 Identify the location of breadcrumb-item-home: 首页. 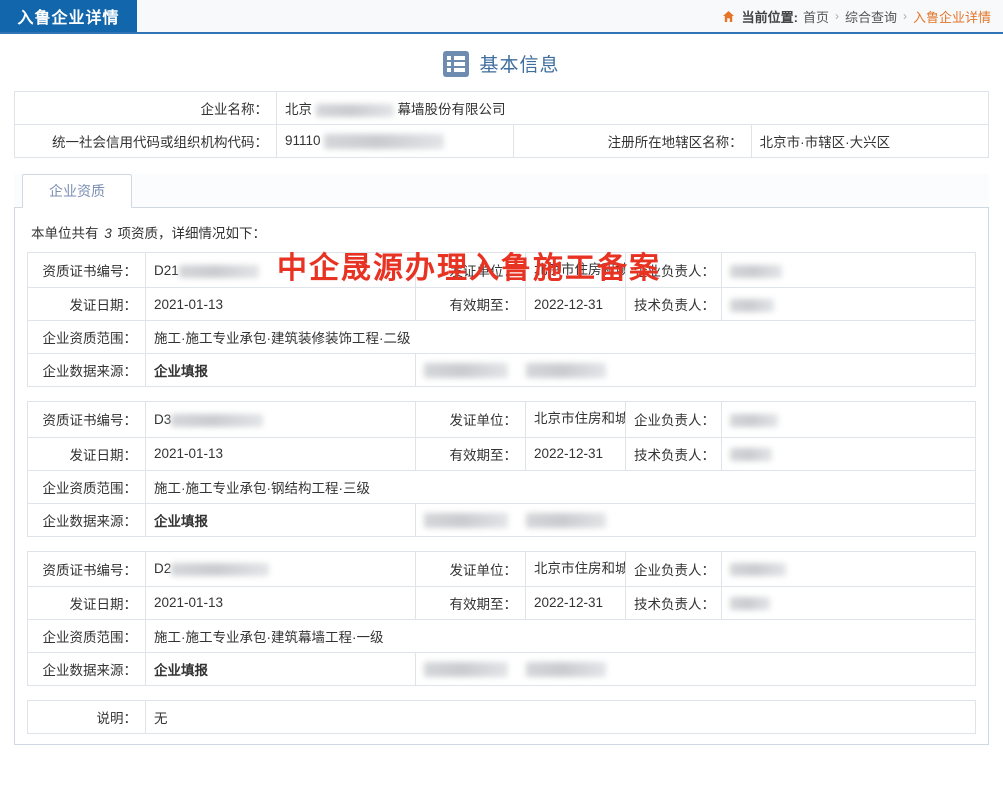
(816, 16).